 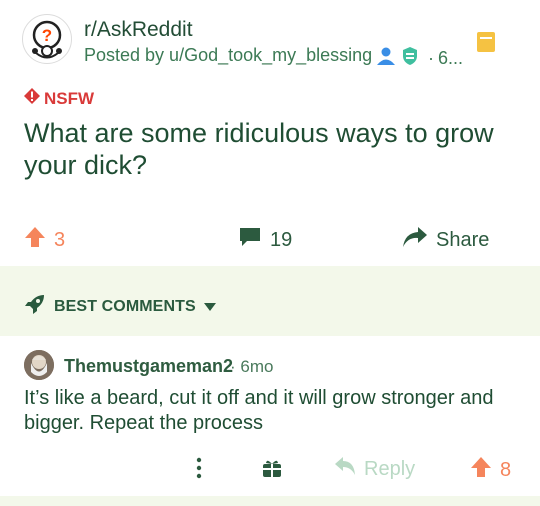 What do you see at coordinates (148, 366) in the screenshot?
I see `comment-author: Themustgameman2` at bounding box center [148, 366].